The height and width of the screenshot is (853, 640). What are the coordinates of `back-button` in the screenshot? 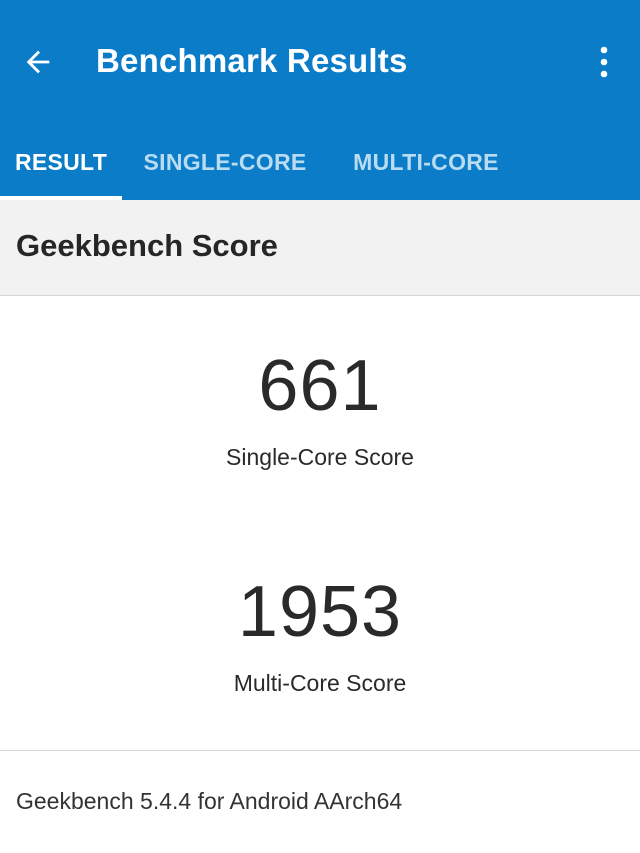 It's located at (38, 62).